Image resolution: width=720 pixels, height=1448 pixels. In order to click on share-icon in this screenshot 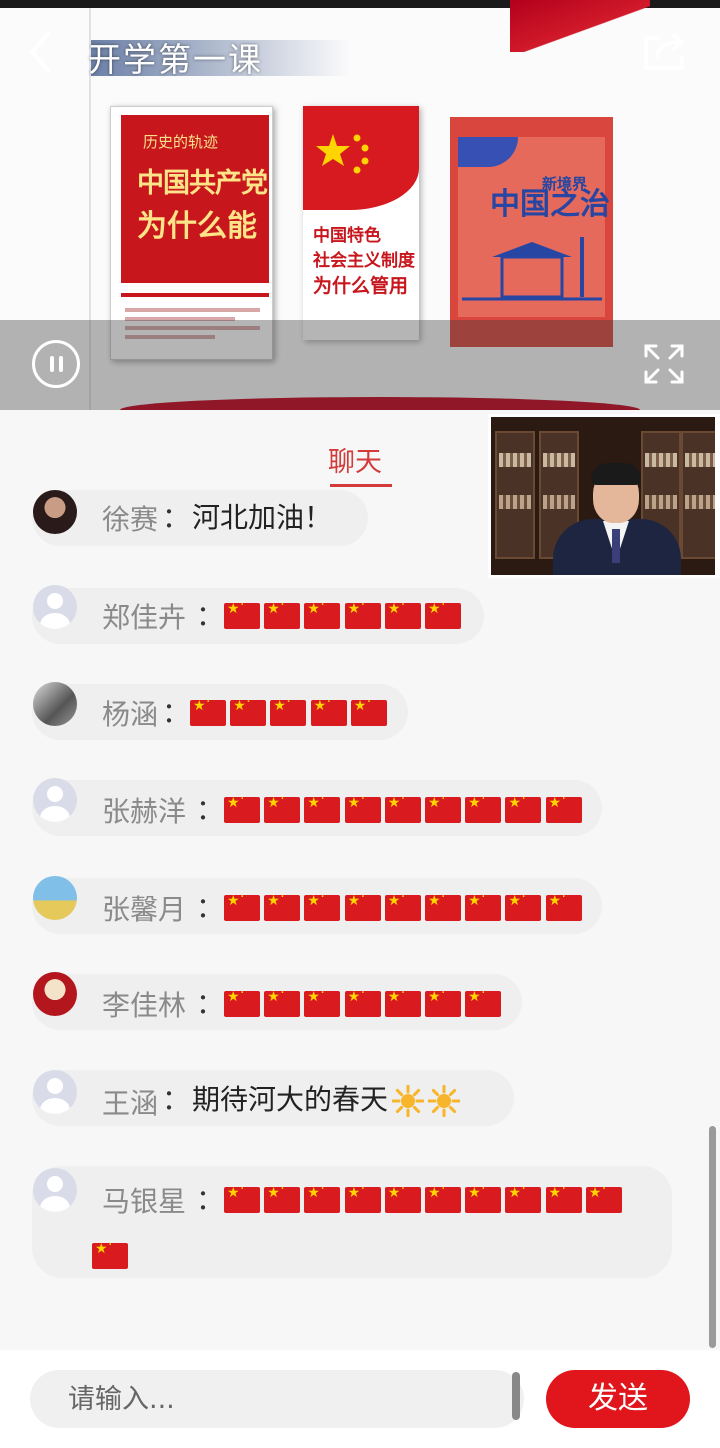, I will do `click(664, 51)`.